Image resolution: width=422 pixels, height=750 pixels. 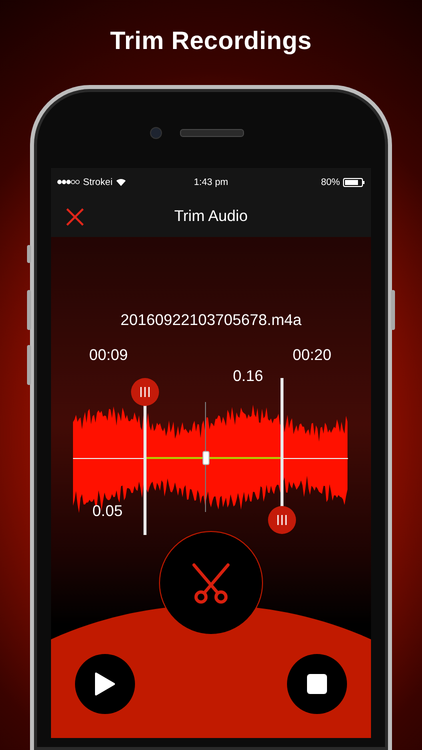 What do you see at coordinates (211, 182) in the screenshot?
I see `clock-time: 1:43 pm` at bounding box center [211, 182].